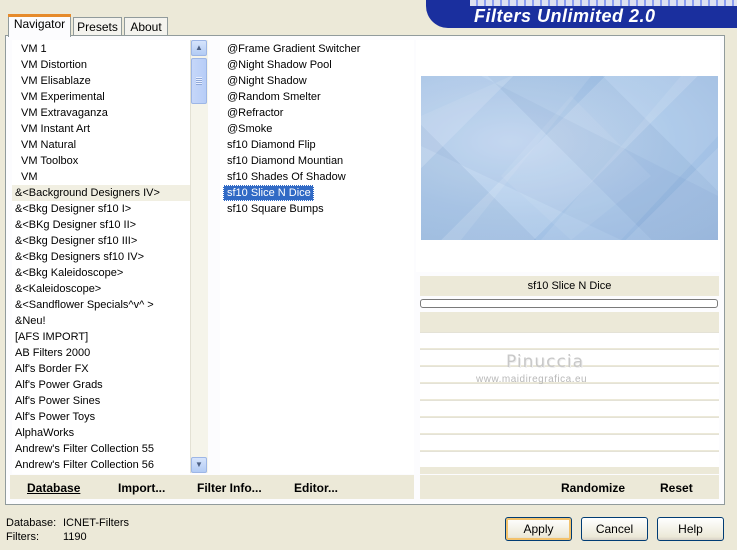 This screenshot has height=550, width=737. Describe the element at coordinates (690, 529) in the screenshot. I see `help-button: Help` at that location.